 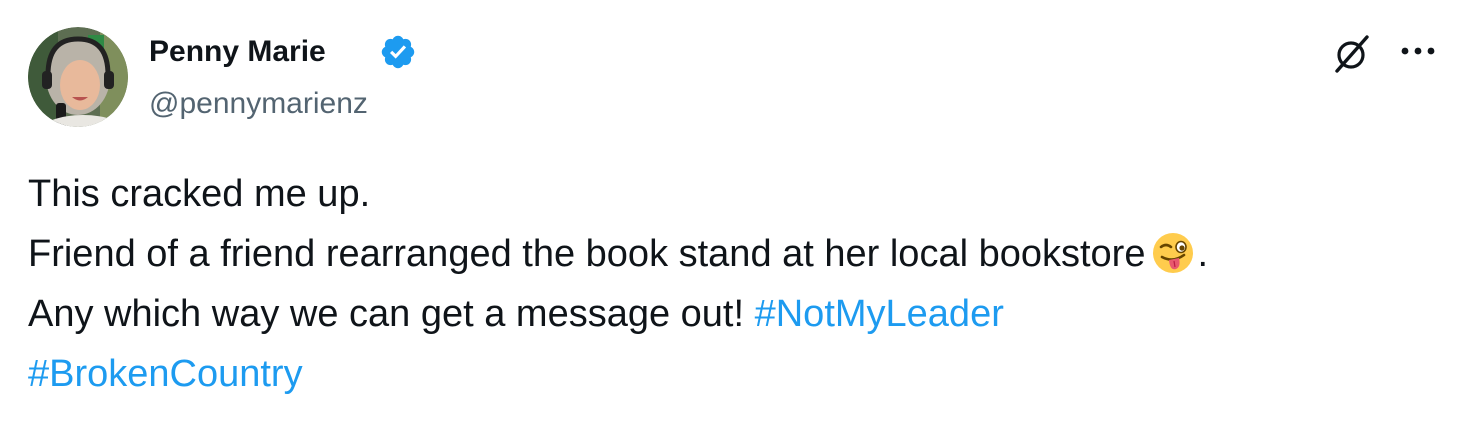 What do you see at coordinates (199, 194) in the screenshot?
I see `post-line-1: This cracked me up.` at bounding box center [199, 194].